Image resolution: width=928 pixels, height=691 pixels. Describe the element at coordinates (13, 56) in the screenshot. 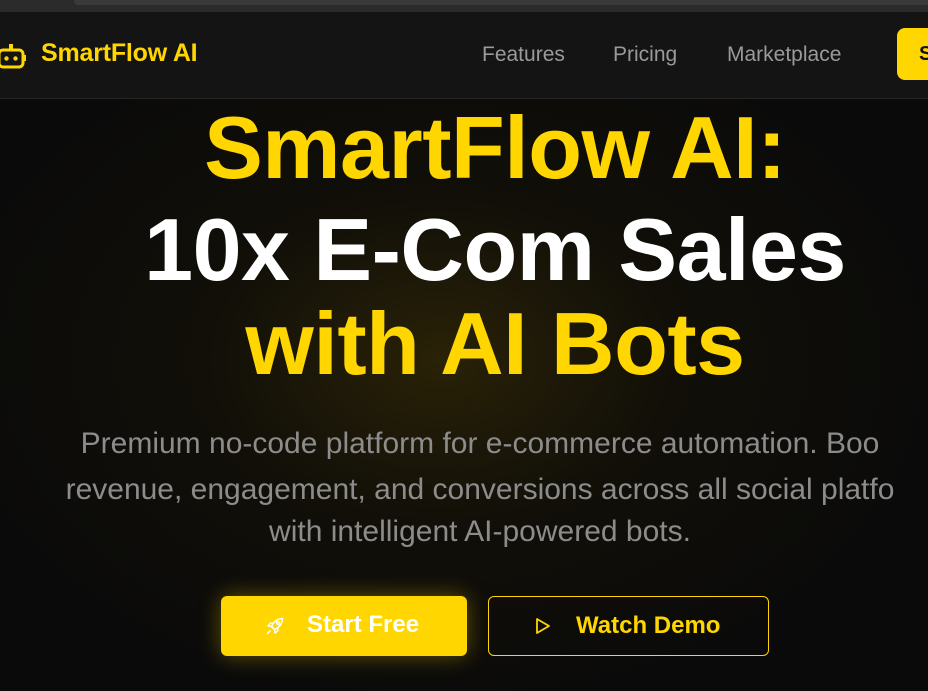

I see `robot-icon` at that location.